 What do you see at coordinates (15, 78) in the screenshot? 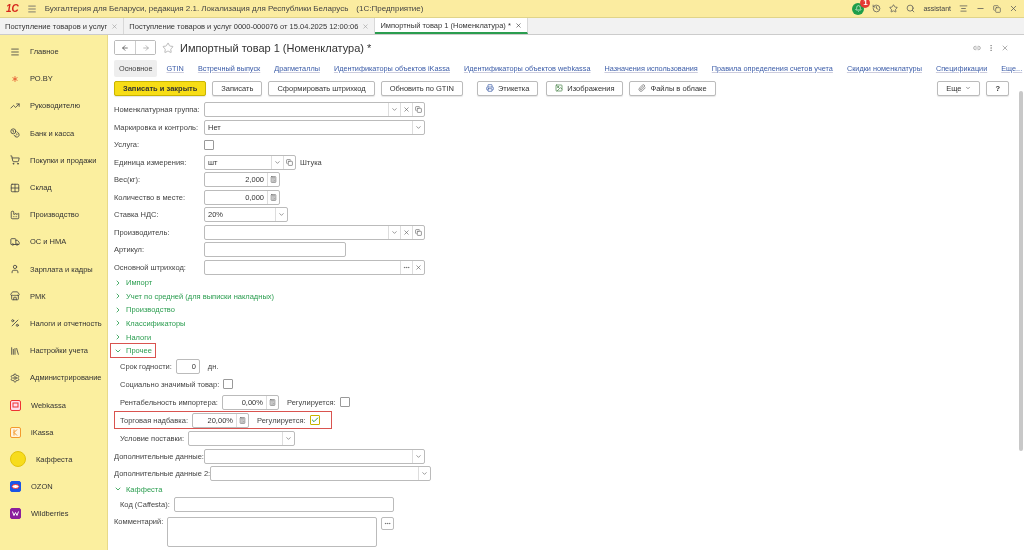
I see `asterisk-icon` at bounding box center [15, 78].